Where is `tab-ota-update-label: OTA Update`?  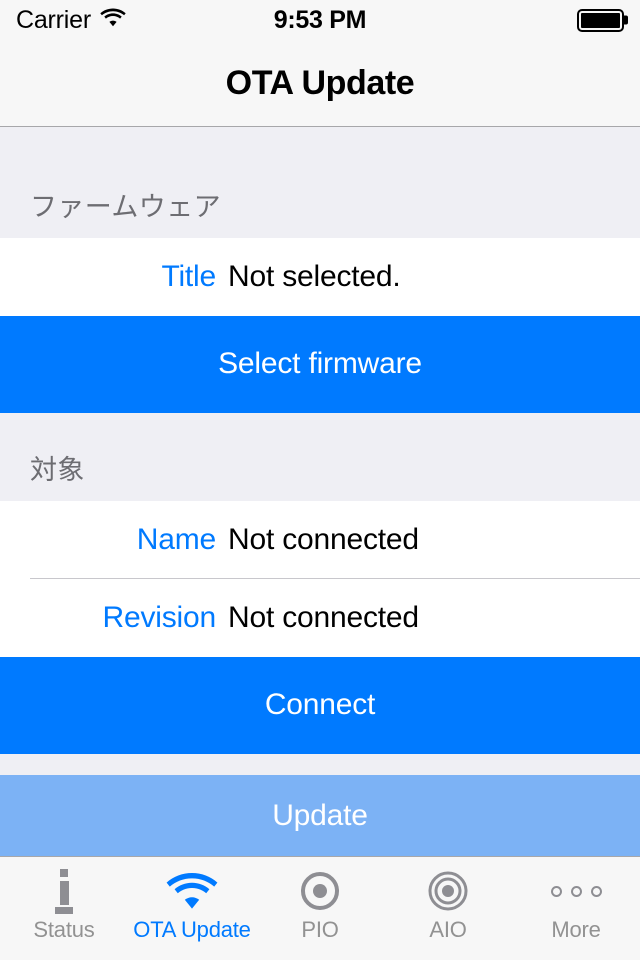
tab-ota-update-label: OTA Update is located at coordinates (192, 929).